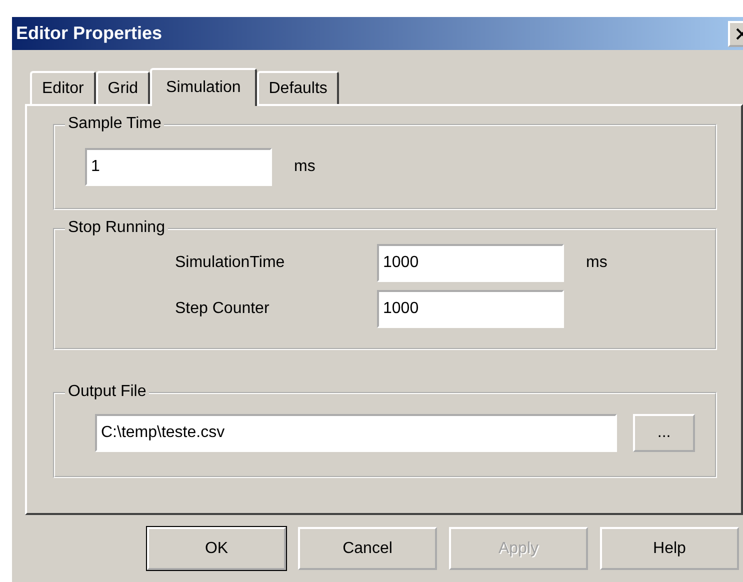 This screenshot has width=743, height=582. I want to click on tab: Grid, so click(123, 87).